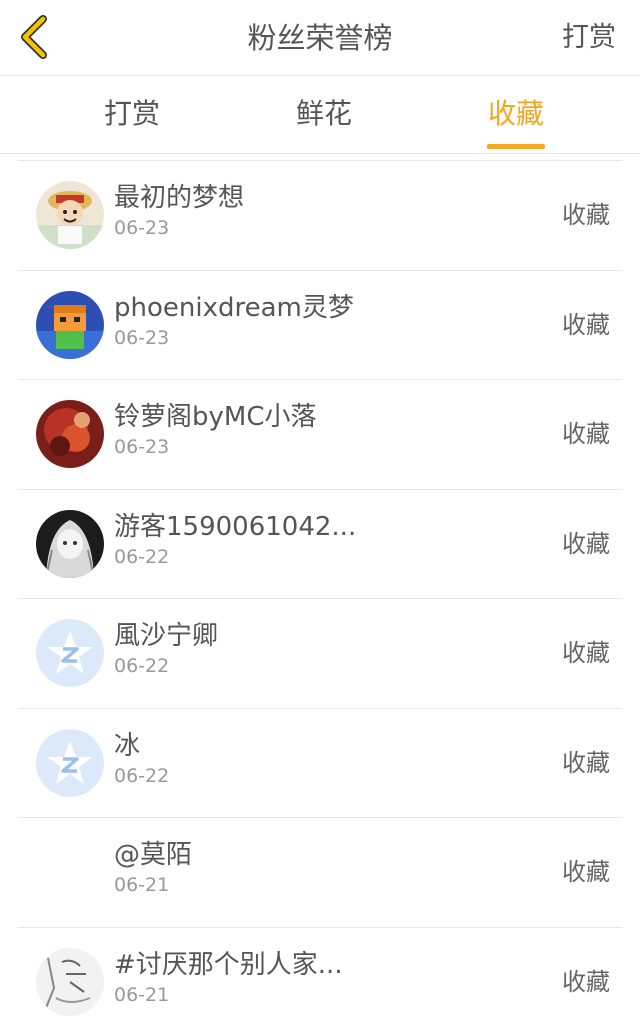 The height and width of the screenshot is (1027, 640). I want to click on tab-flowers: 鲜花, so click(324, 115).